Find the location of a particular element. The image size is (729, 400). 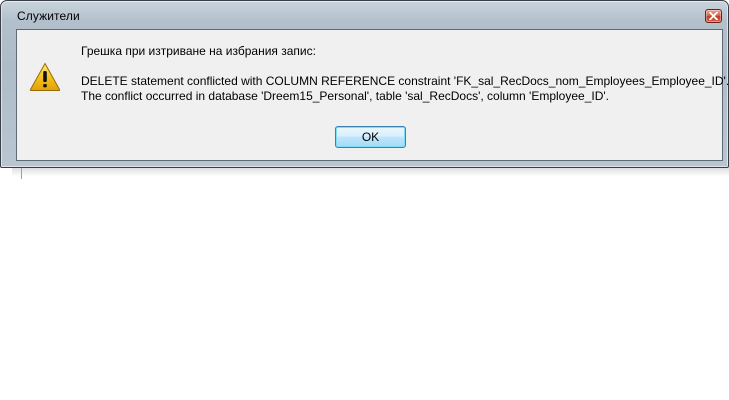

warning-icon is located at coordinates (45, 76).